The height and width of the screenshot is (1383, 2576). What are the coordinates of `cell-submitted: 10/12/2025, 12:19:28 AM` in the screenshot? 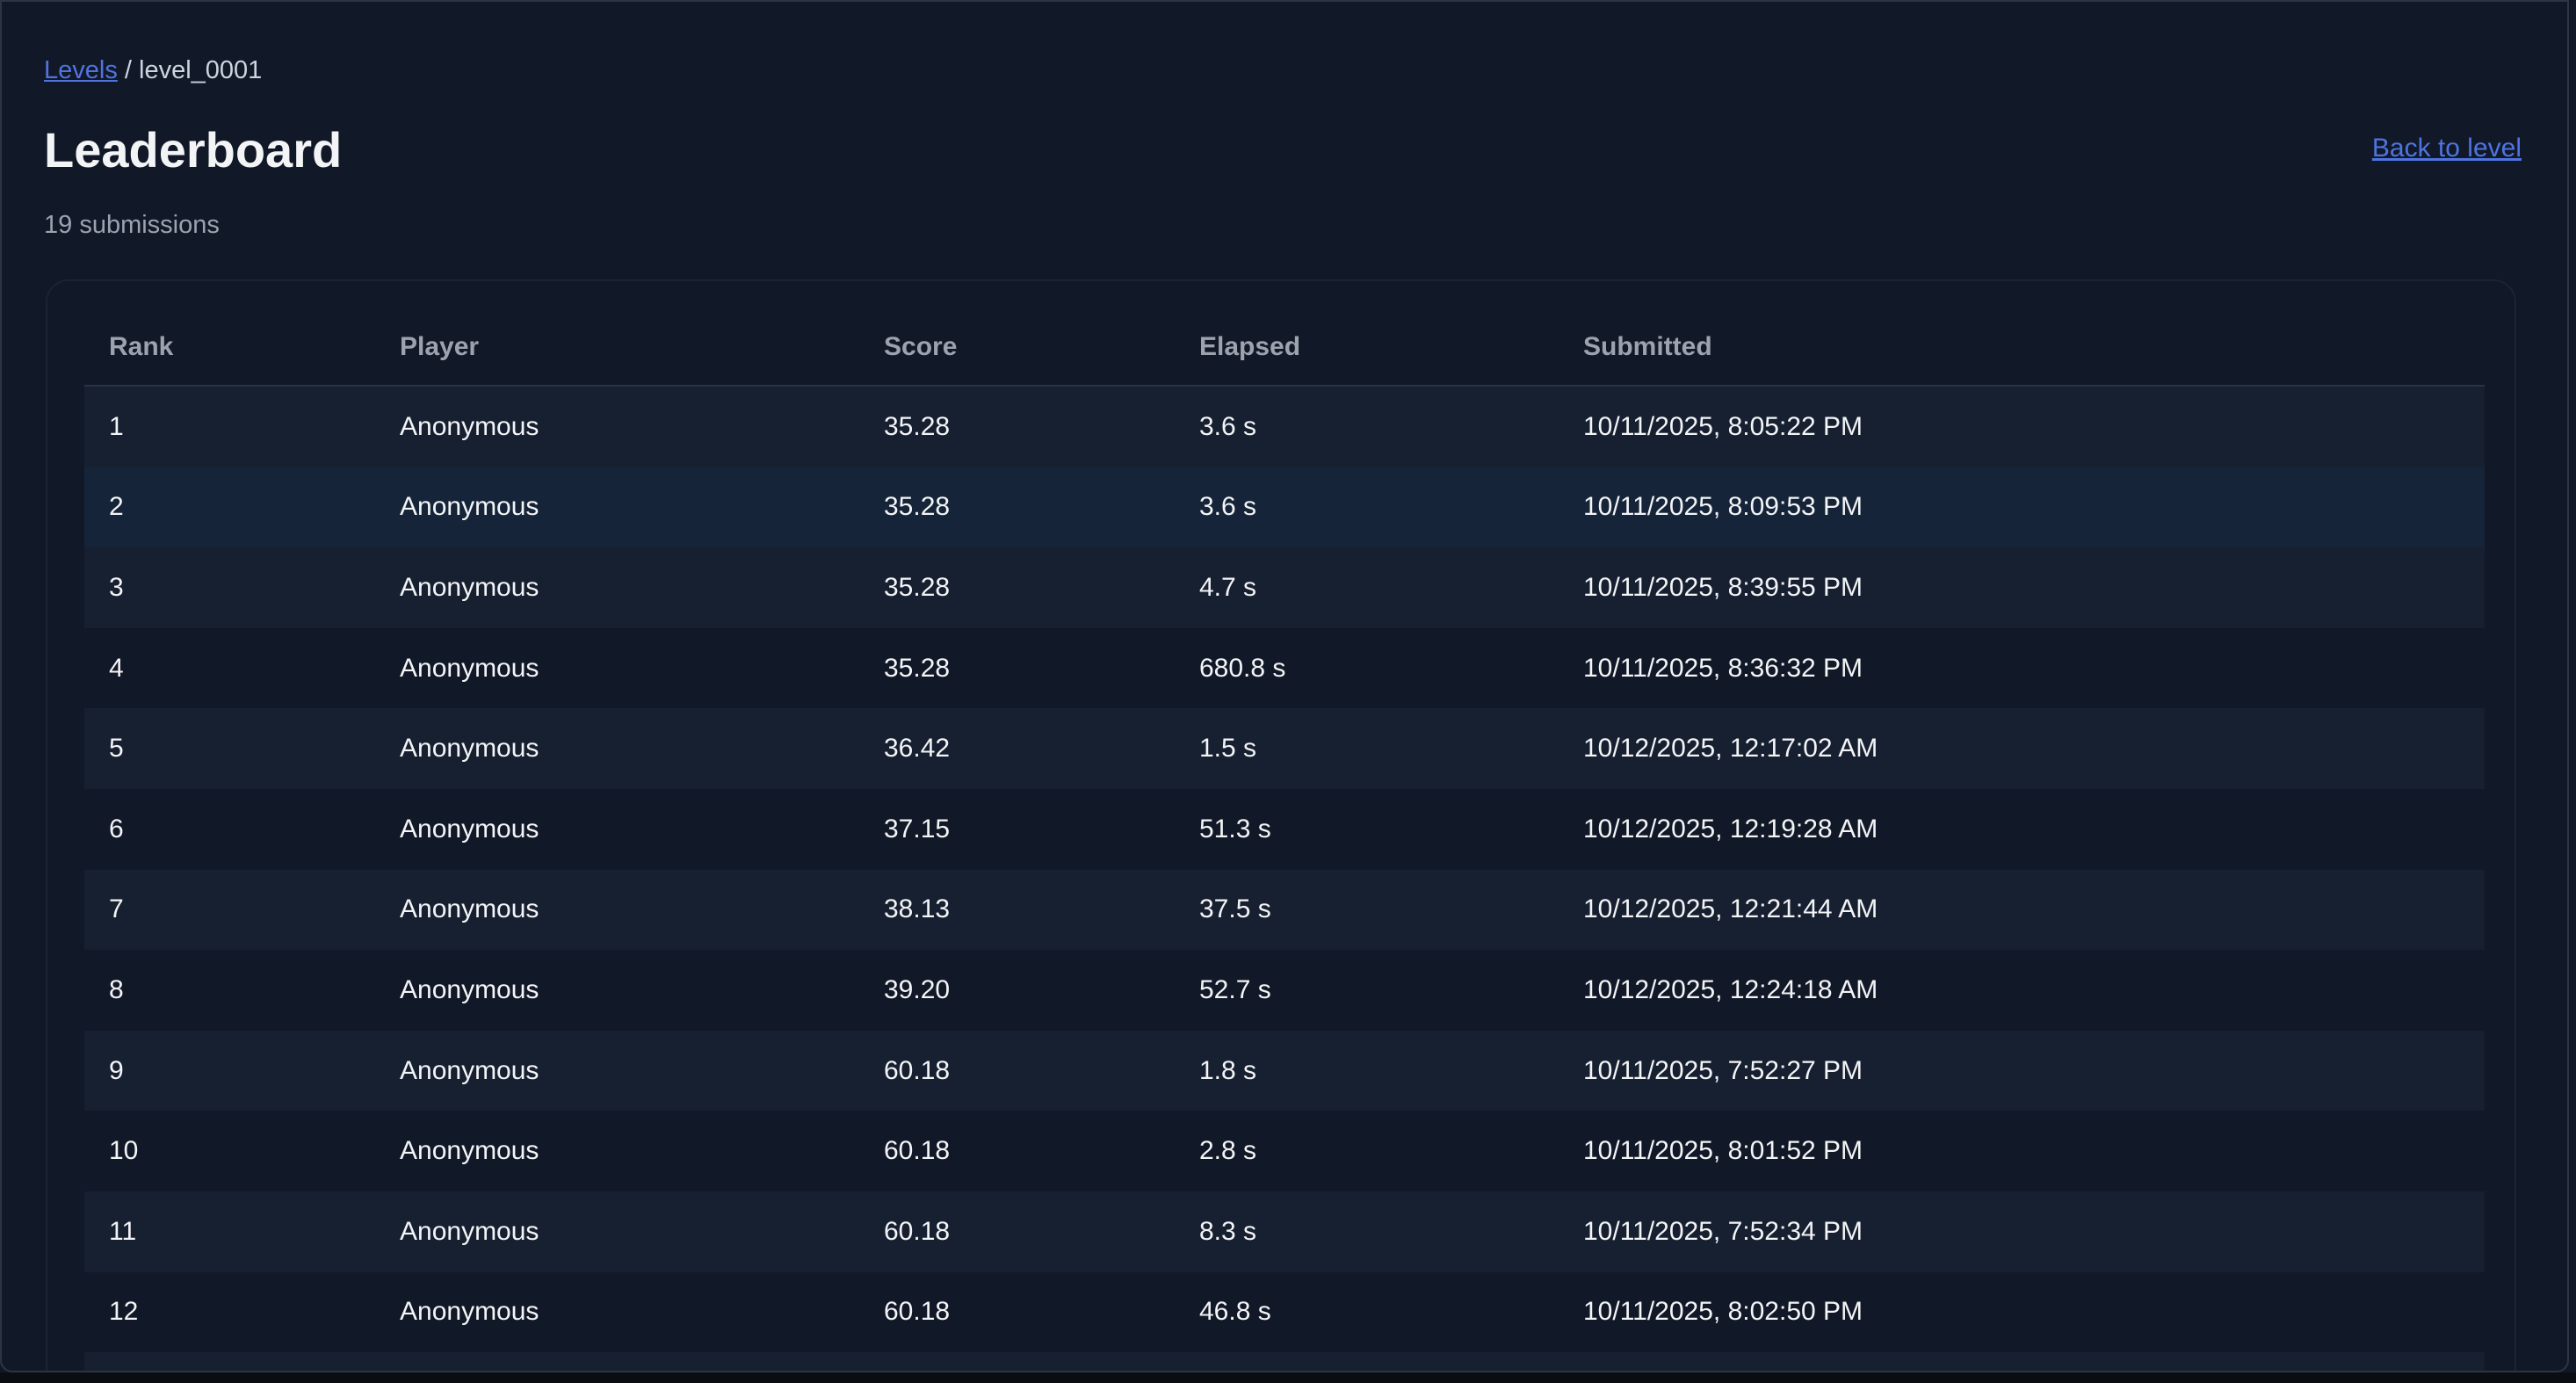 It's located at (1730, 829).